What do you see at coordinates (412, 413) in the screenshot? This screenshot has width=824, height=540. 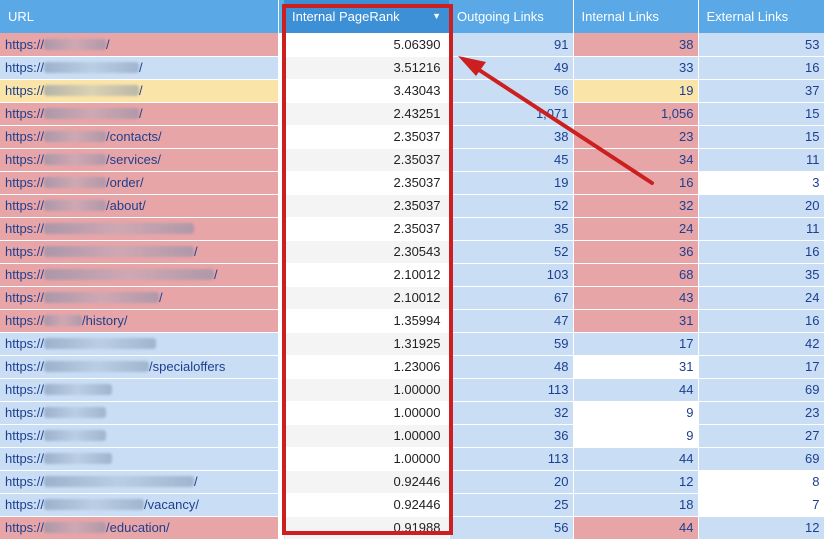 I see `table-row: https:// 1.00000 32 9 23` at bounding box center [412, 413].